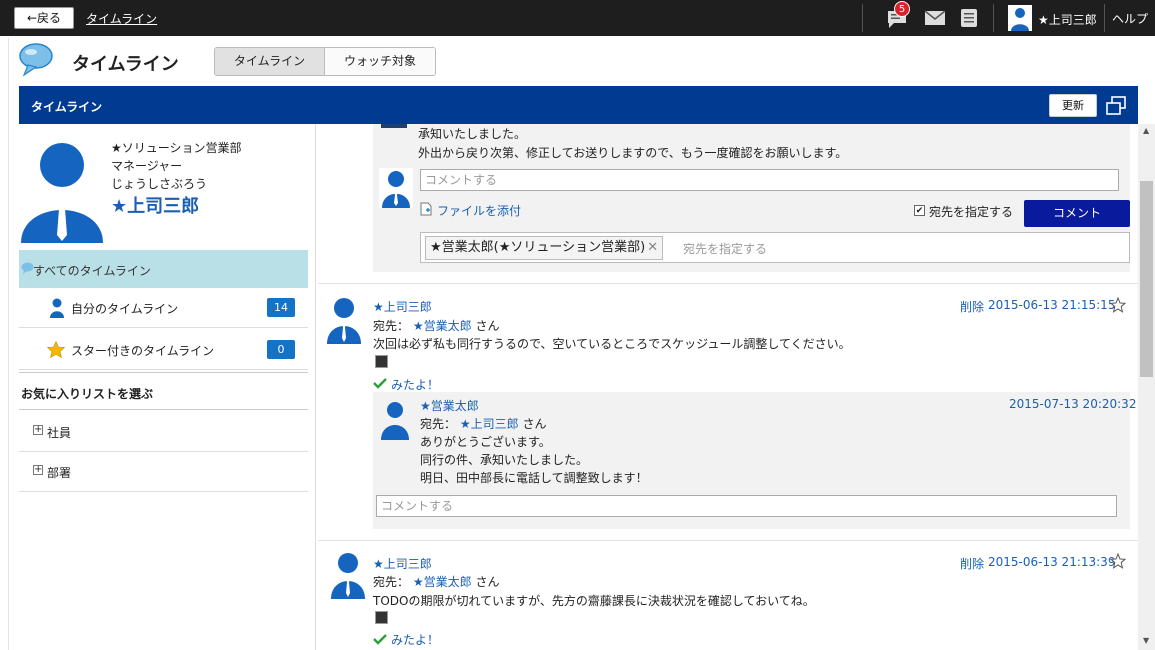 This screenshot has height=650, width=1155. Describe the element at coordinates (1146, 279) in the screenshot. I see `scrollbar-thumb` at that location.